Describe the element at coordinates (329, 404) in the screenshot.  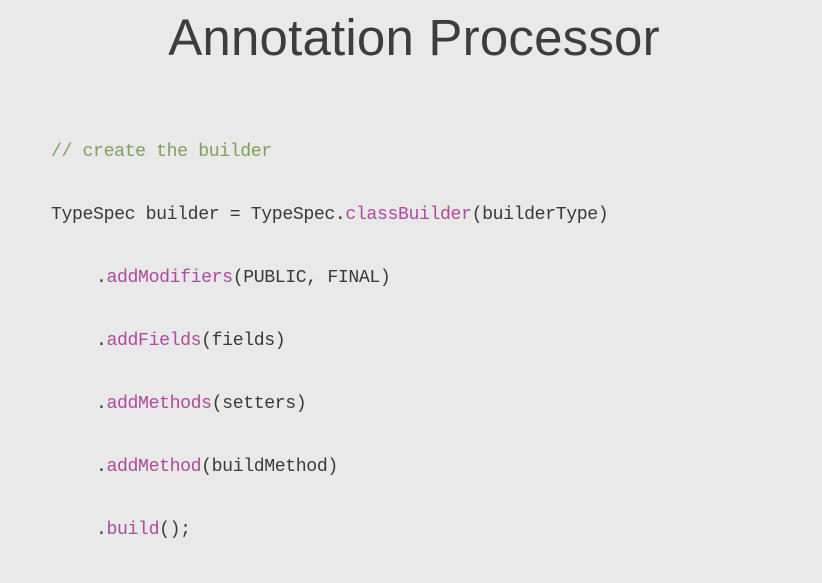
I see `code-line-chain: .addMethods(setters)` at that location.